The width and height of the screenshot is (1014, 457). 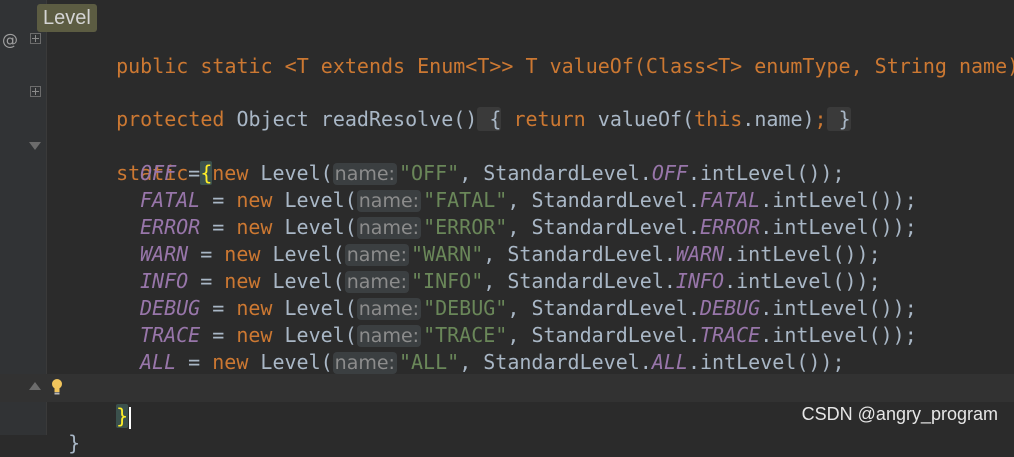 What do you see at coordinates (152, 159) in the screenshot?
I see `code-line-static: static {` at bounding box center [152, 159].